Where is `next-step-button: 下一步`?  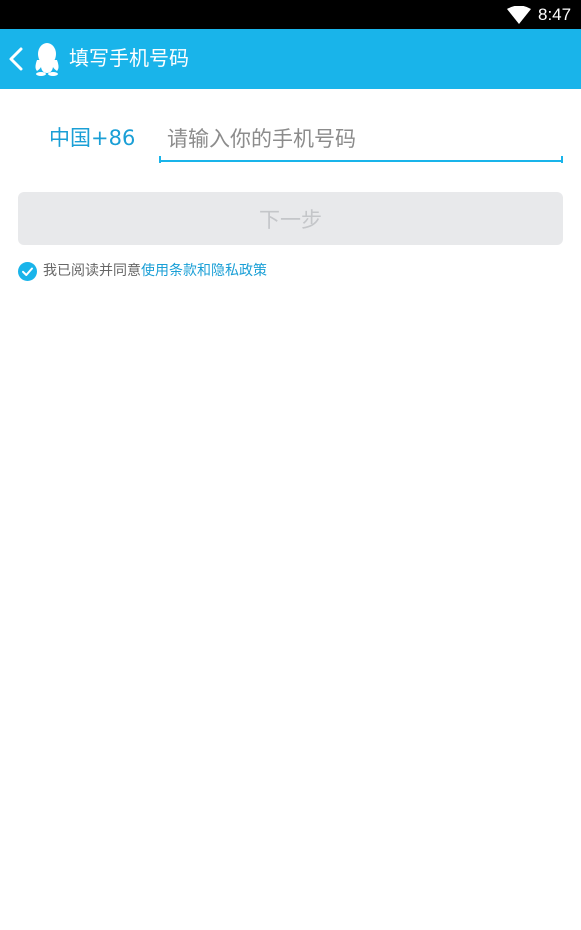 next-step-button: 下一步 is located at coordinates (290, 218).